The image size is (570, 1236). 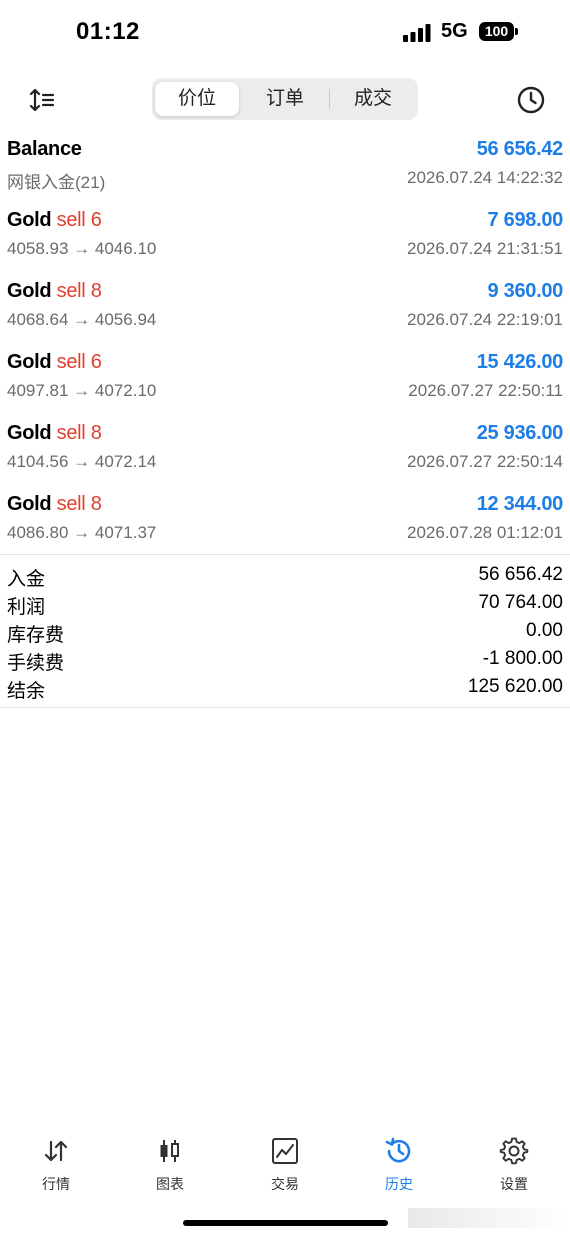 What do you see at coordinates (36, 635) in the screenshot?
I see `summary-label: 库存费` at bounding box center [36, 635].